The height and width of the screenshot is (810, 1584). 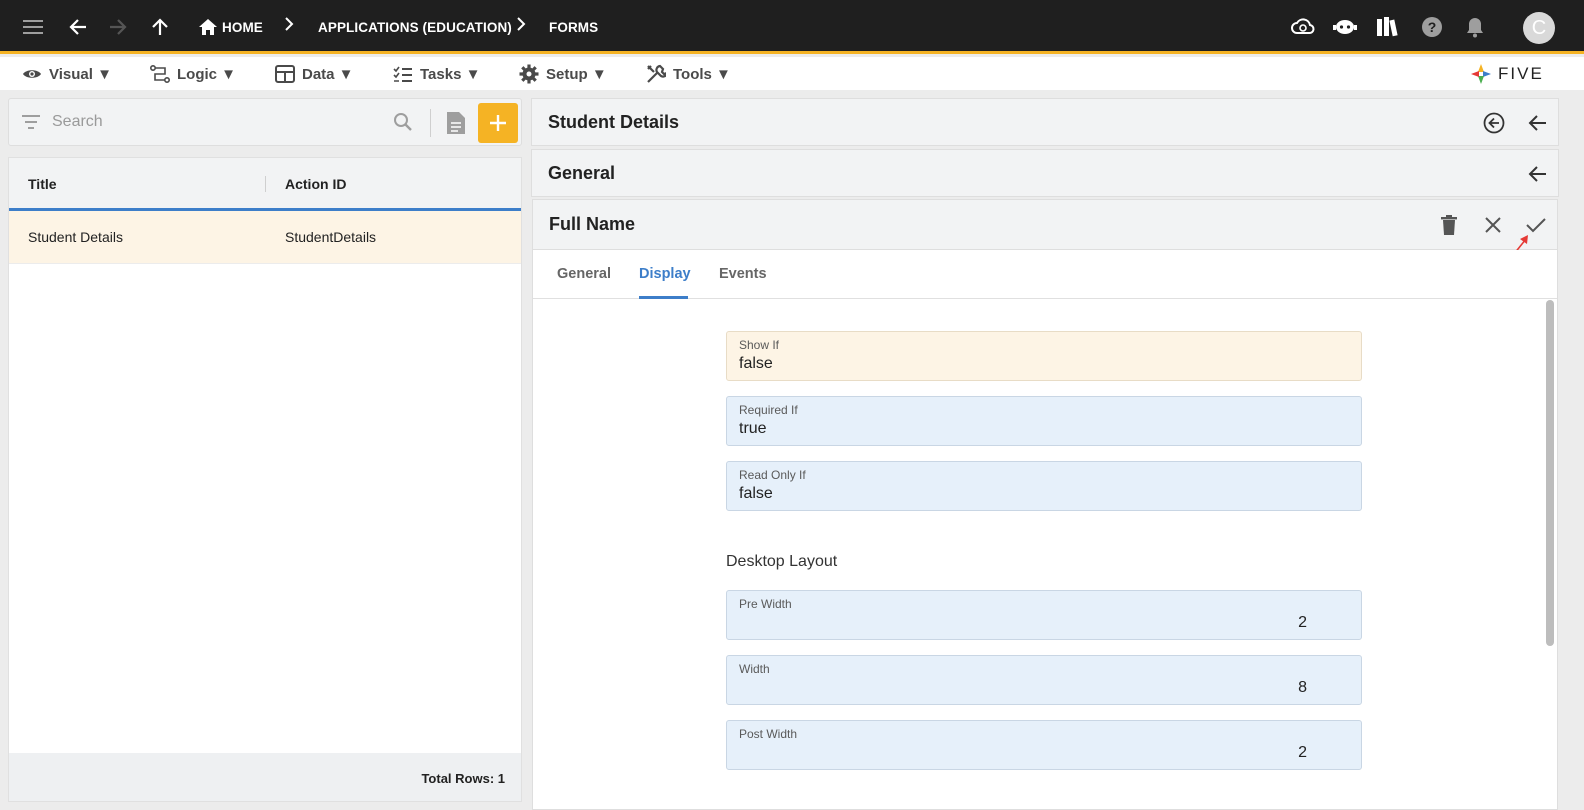 What do you see at coordinates (1044, 615) in the screenshot?
I see `pre-width-field: Pre Width 2` at bounding box center [1044, 615].